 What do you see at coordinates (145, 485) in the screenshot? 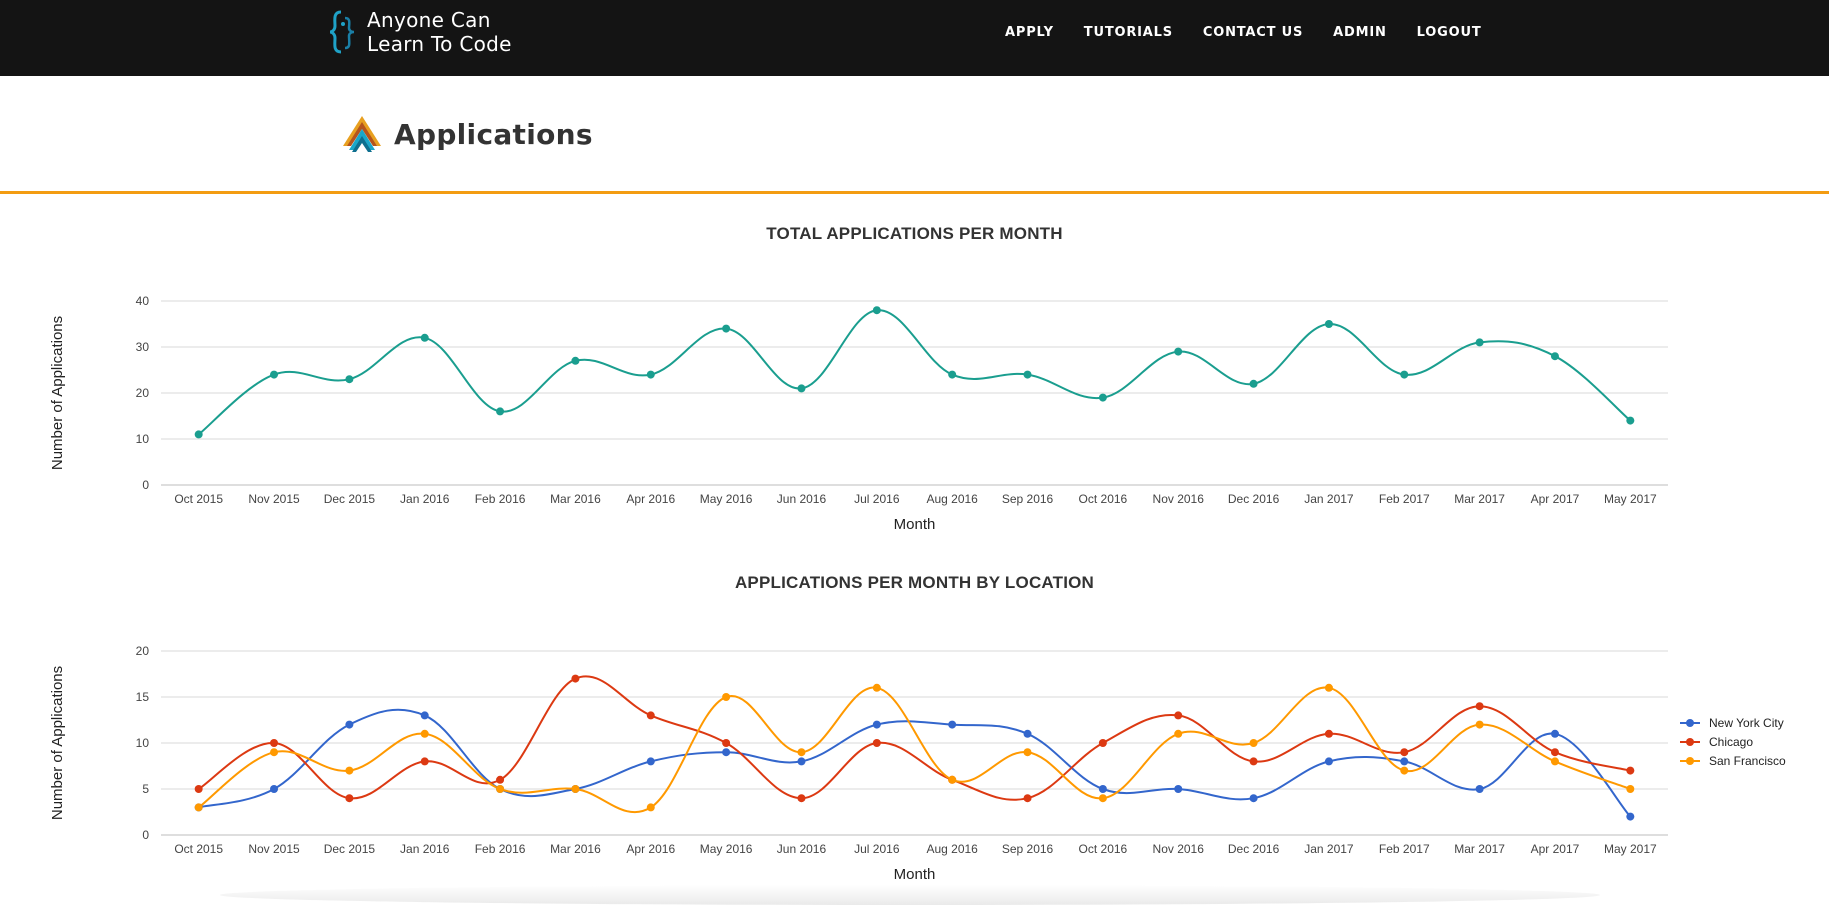
I see `y-tick-label: 0` at bounding box center [145, 485].